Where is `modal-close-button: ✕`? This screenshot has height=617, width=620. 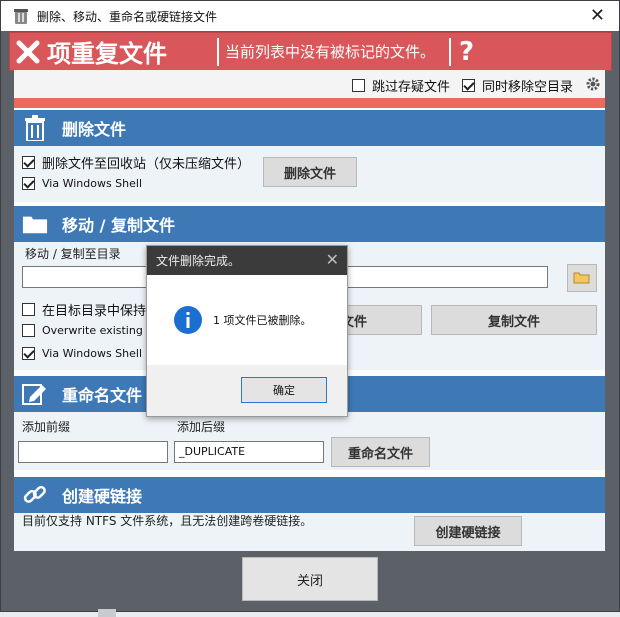
modal-close-button: ✕ is located at coordinates (332, 259).